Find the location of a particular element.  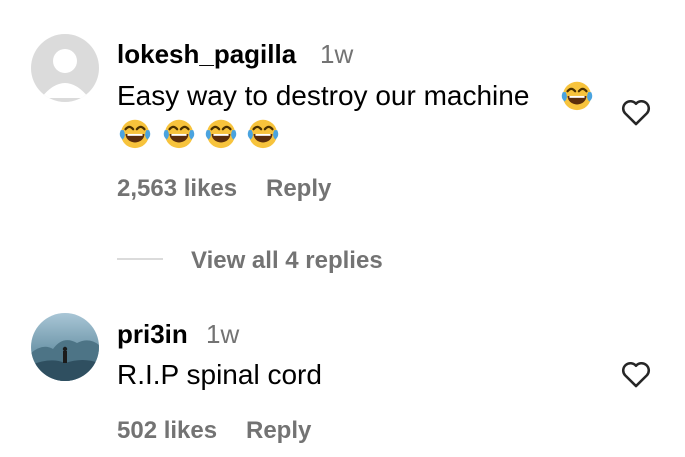

profile-photo-icon is located at coordinates (65, 347).